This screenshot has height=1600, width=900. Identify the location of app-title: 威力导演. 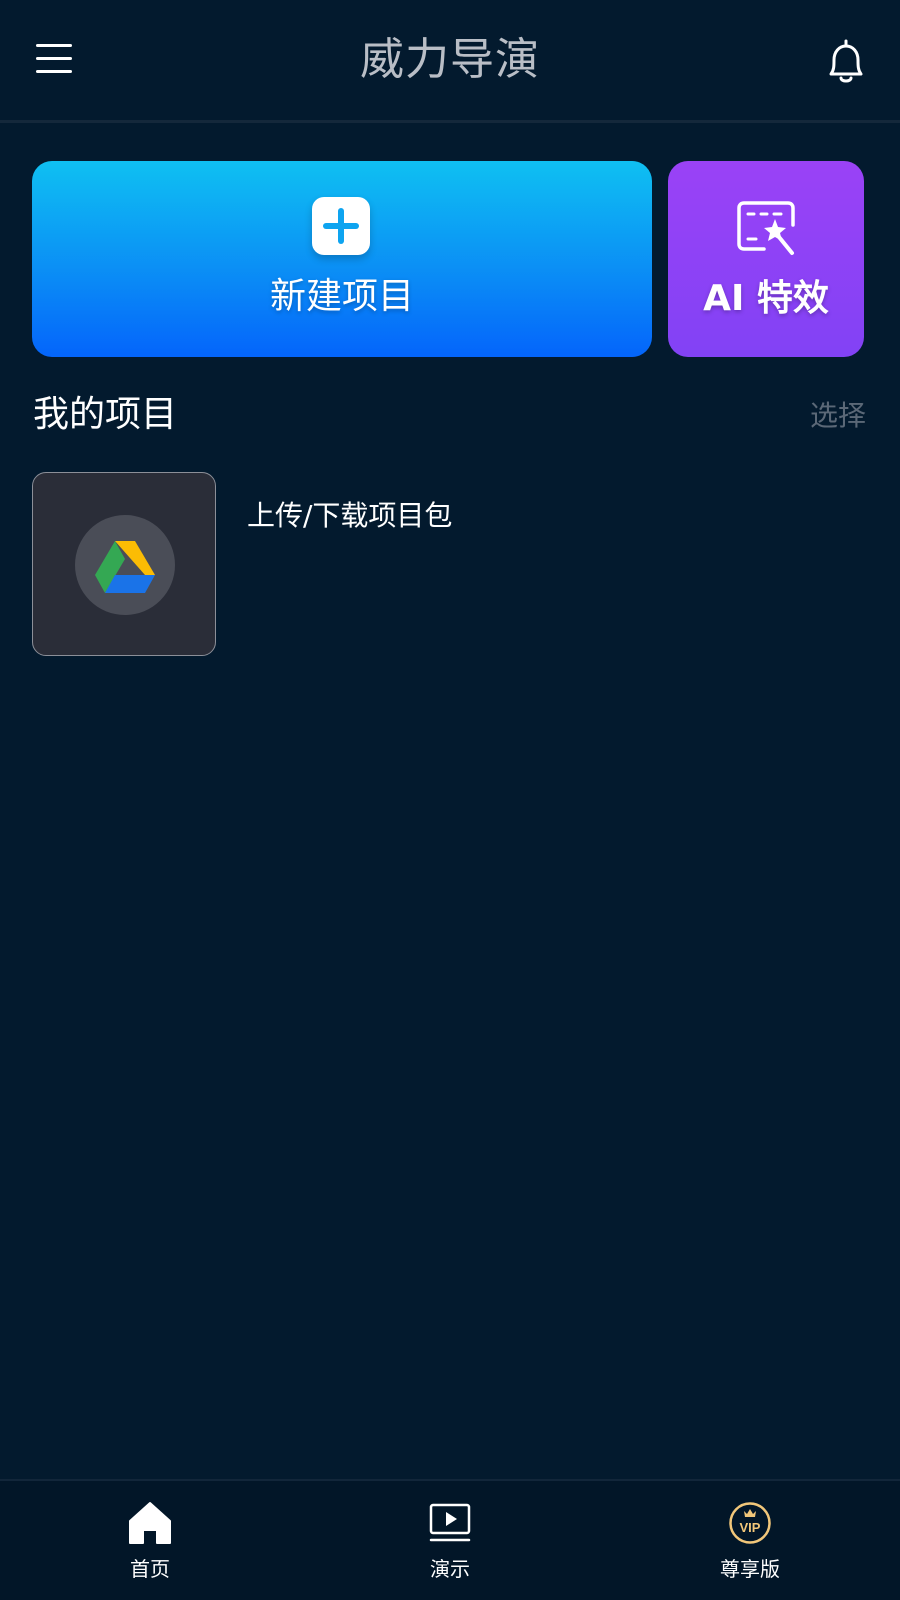
(450, 59).